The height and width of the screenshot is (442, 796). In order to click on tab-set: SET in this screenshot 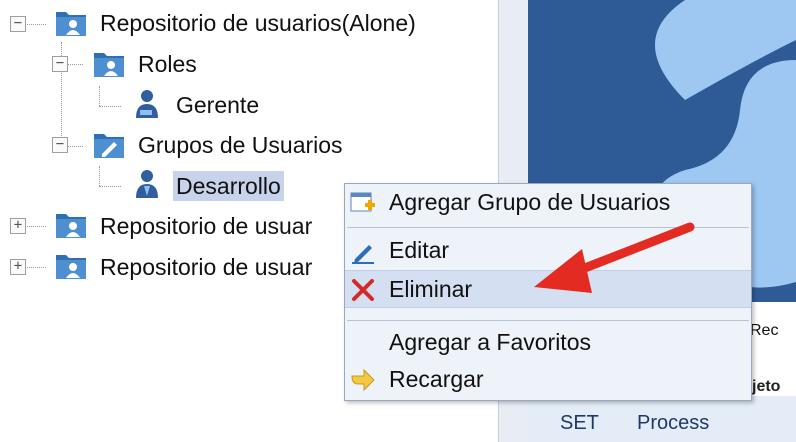, I will do `click(579, 423)`.